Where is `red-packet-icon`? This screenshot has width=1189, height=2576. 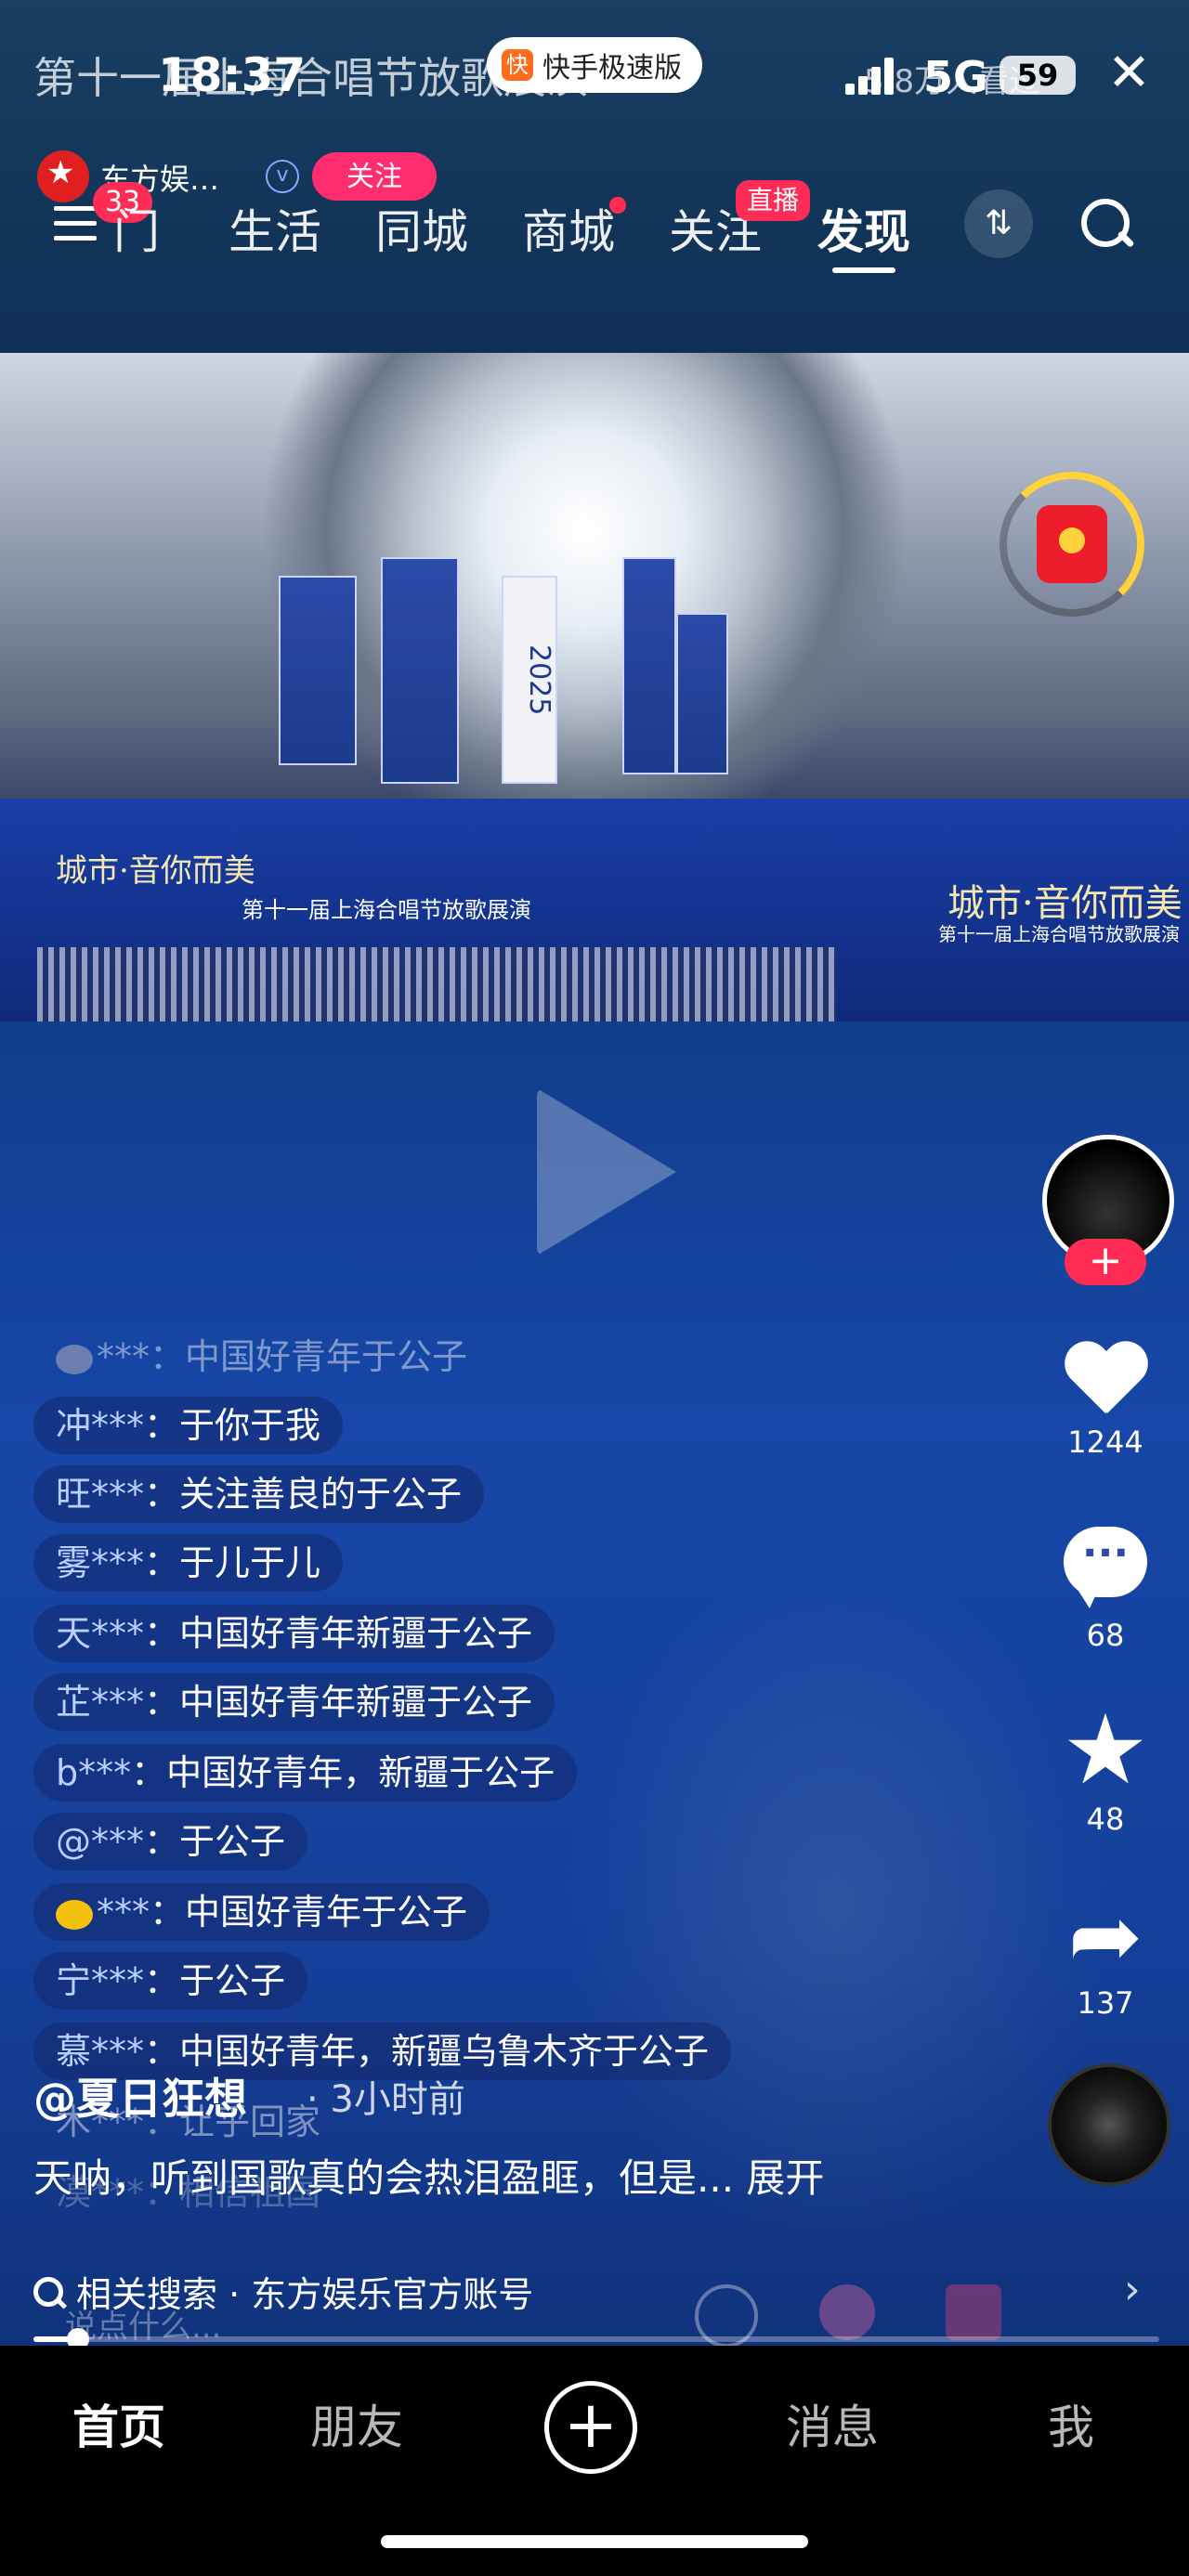
red-packet-icon is located at coordinates (1072, 544).